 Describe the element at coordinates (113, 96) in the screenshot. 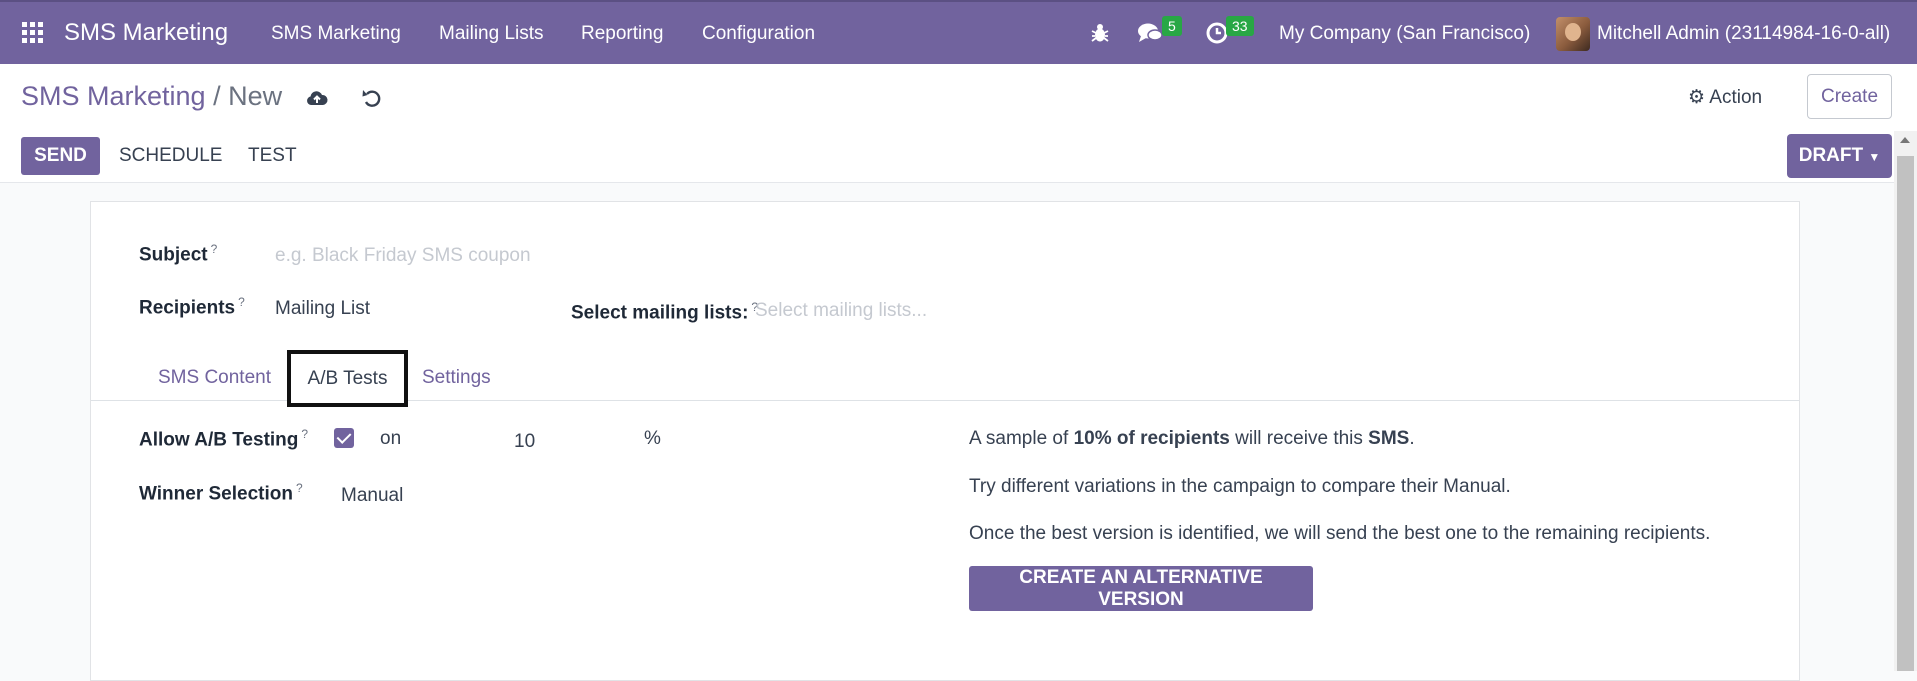

I see `breadcrumb-root: SMS Marketing` at that location.